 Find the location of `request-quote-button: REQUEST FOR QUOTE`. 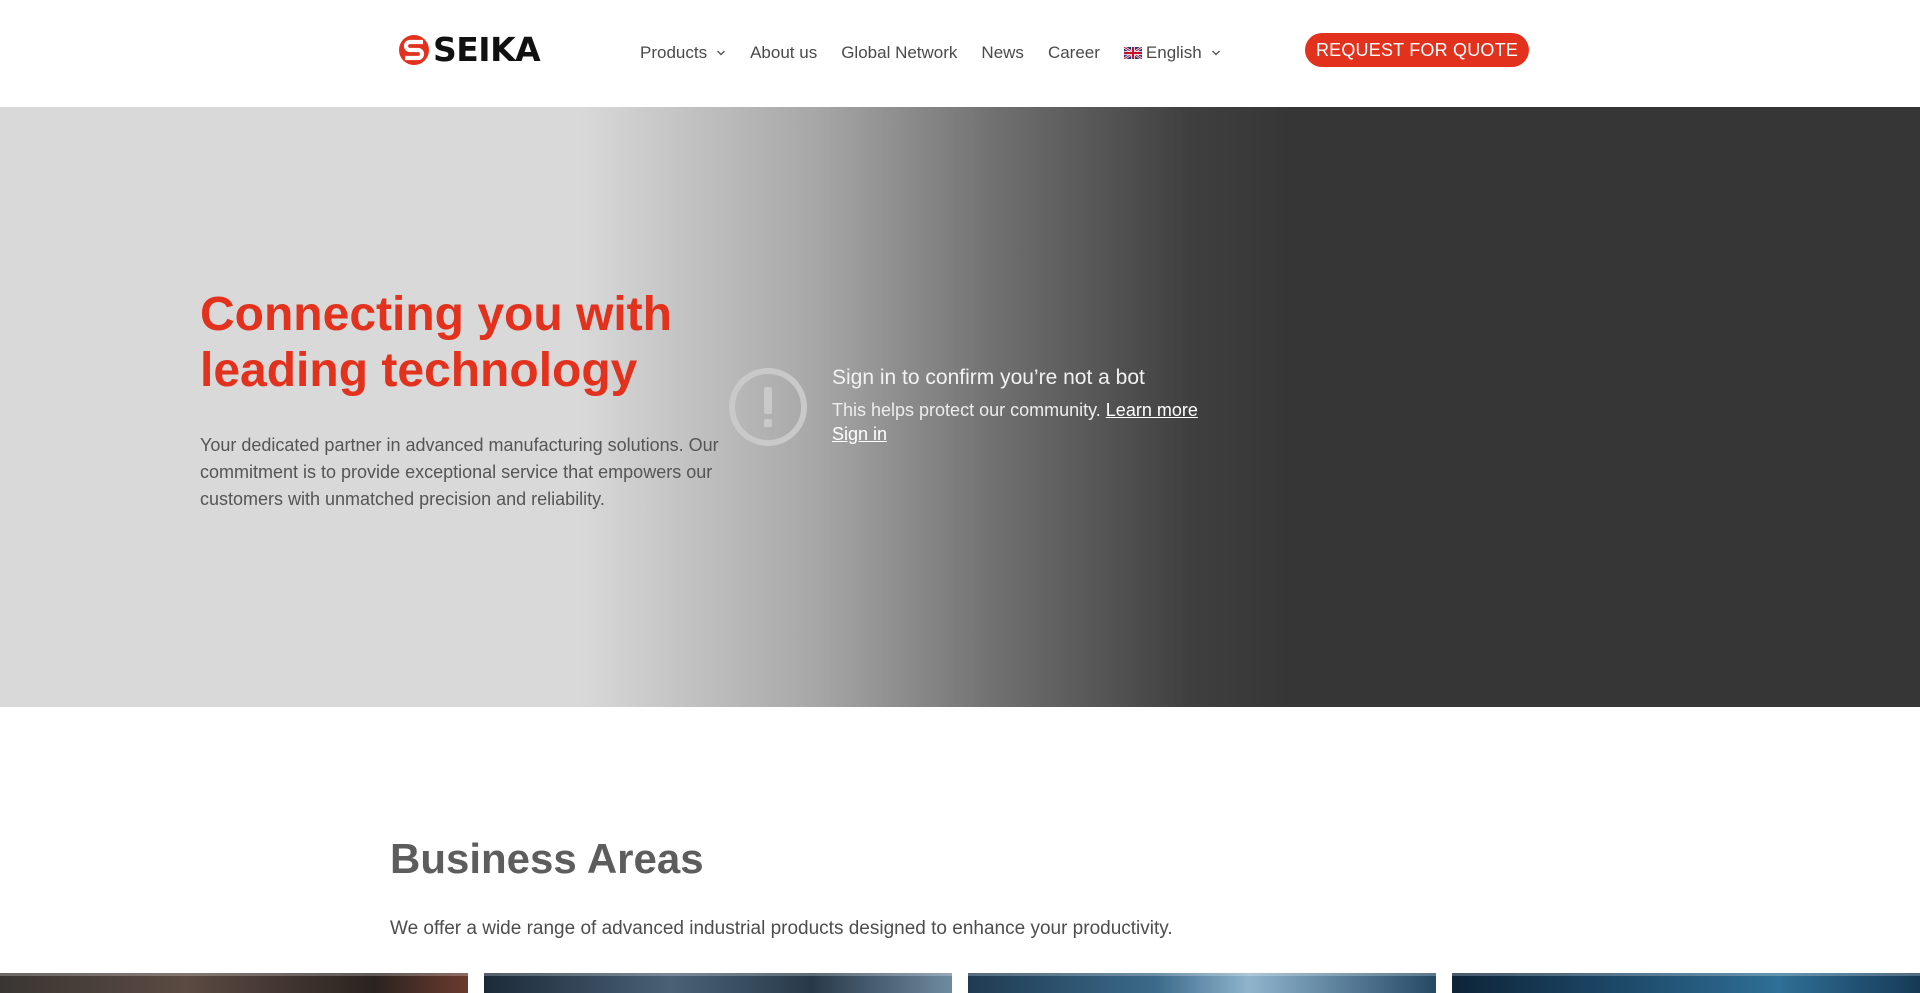

request-quote-button: REQUEST FOR QUOTE is located at coordinates (1417, 50).